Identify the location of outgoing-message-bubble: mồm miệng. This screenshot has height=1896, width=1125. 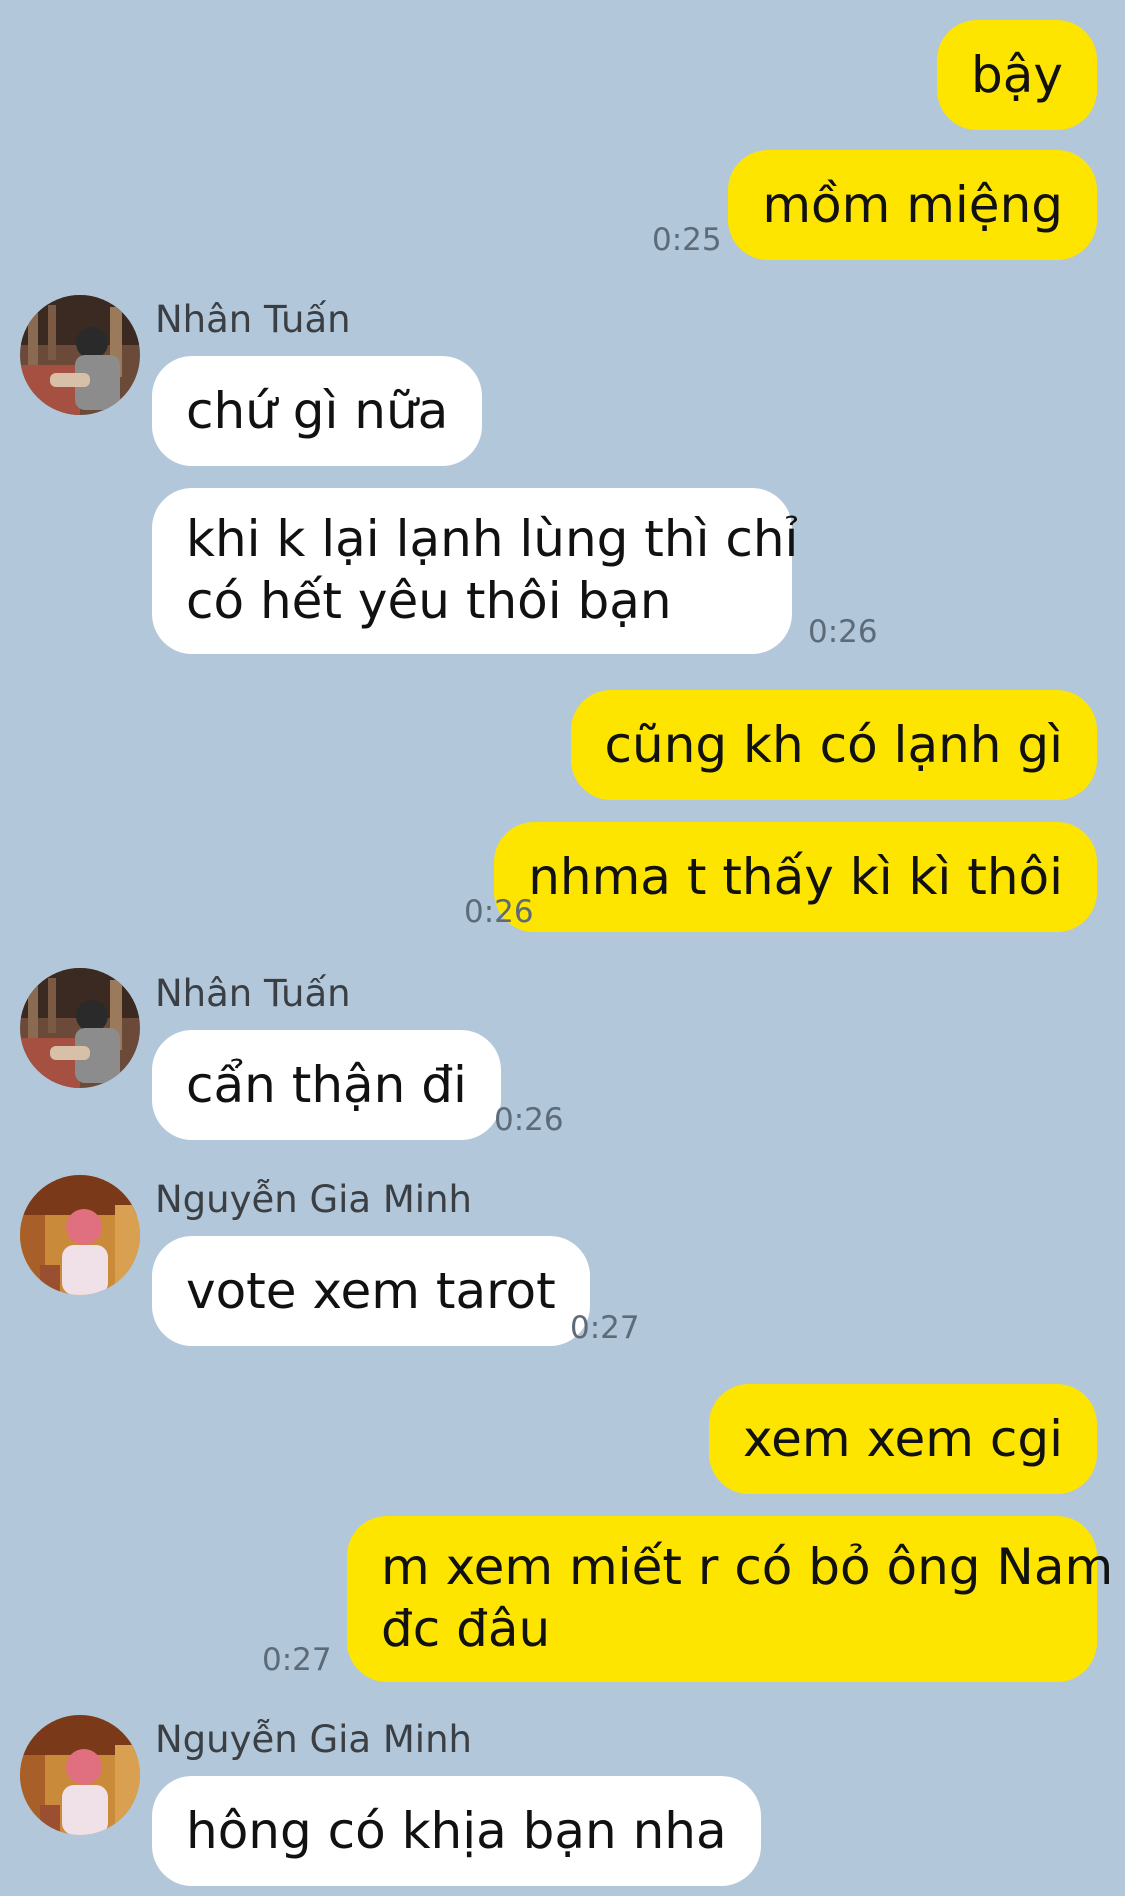
(912, 205).